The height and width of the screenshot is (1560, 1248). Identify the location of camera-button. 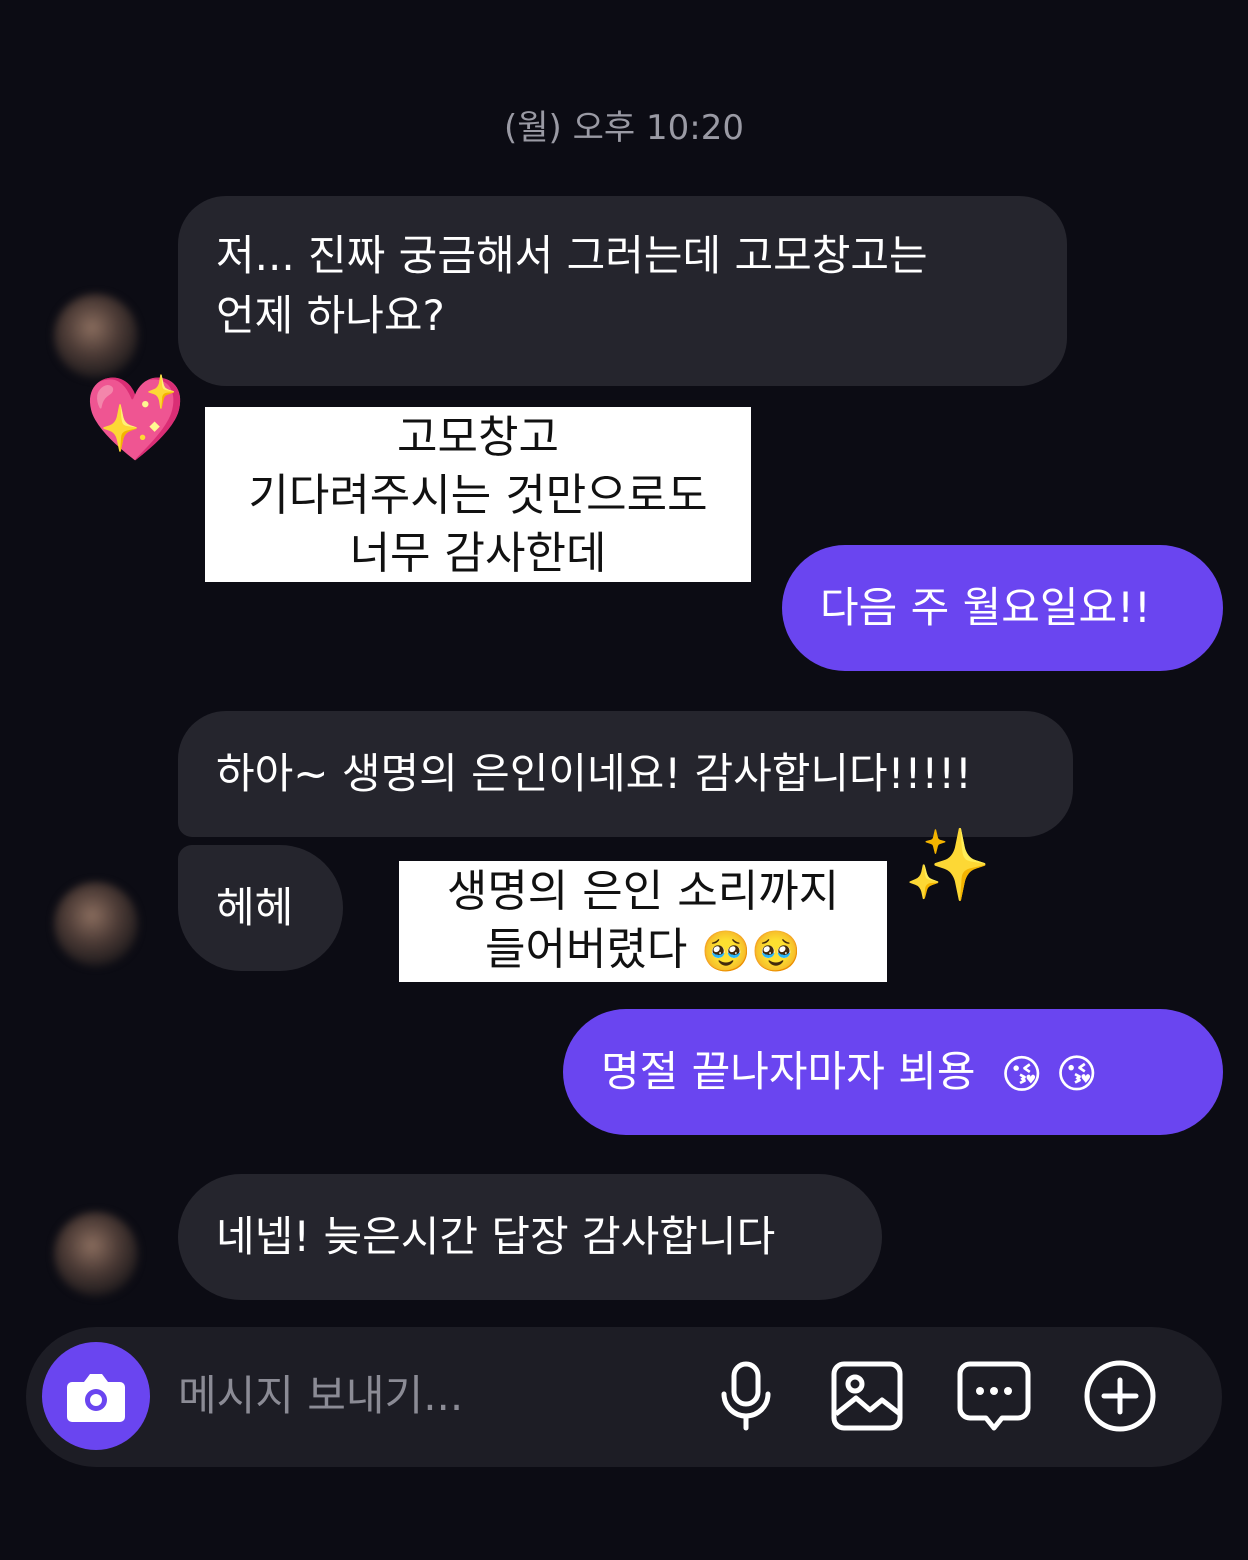
(96, 1396).